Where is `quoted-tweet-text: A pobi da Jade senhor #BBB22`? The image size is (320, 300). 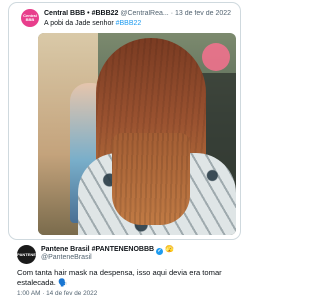
quoted-tweet-text: A pobi da Jade senhor #BBB22 is located at coordinates (140, 23).